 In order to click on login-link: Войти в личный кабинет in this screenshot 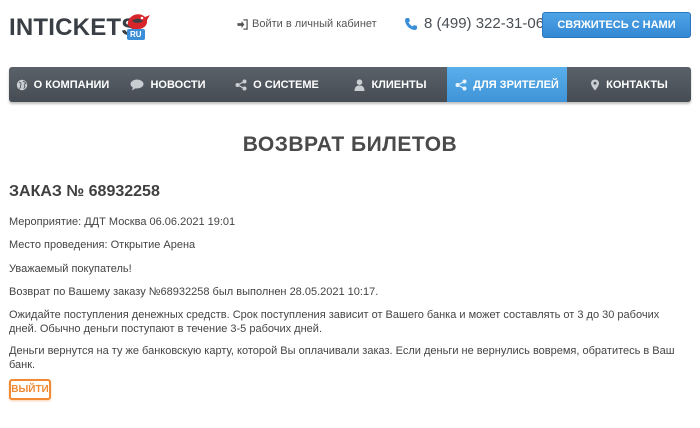, I will do `click(307, 24)`.